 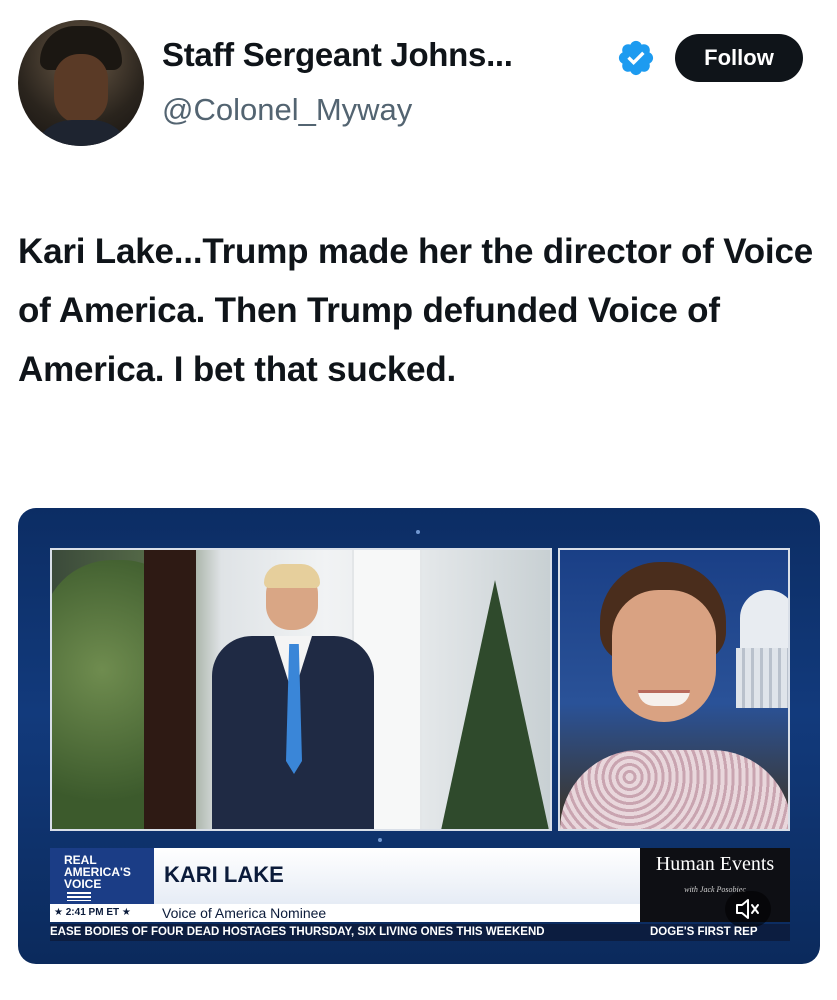 What do you see at coordinates (97, 872) in the screenshot?
I see `network-logo-text: REAL AMERICA'S VOICE` at bounding box center [97, 872].